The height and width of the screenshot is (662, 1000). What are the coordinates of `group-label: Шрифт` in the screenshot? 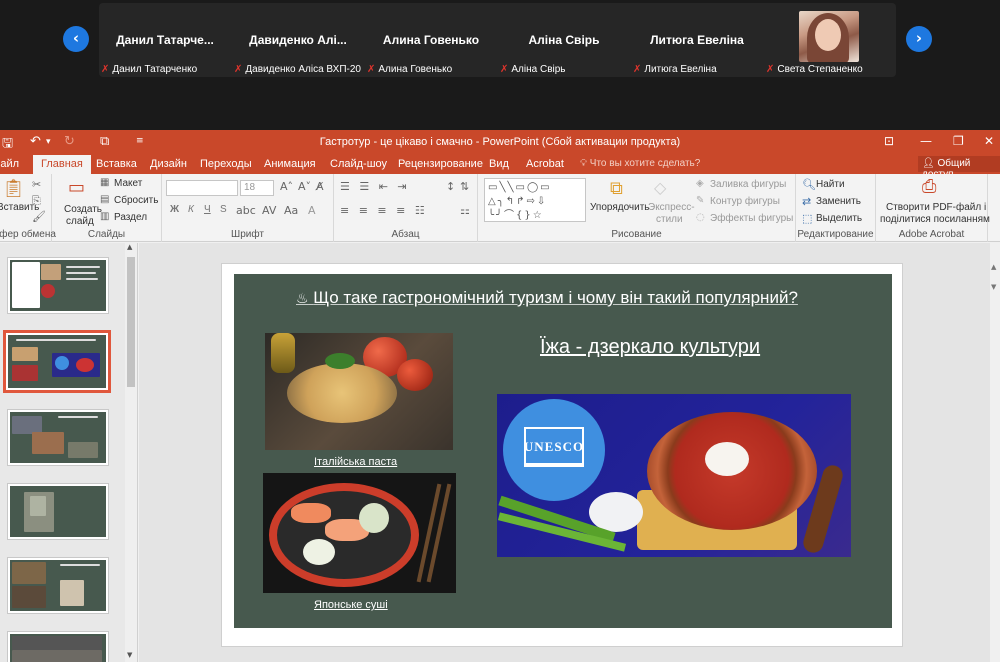 It's located at (247, 234).